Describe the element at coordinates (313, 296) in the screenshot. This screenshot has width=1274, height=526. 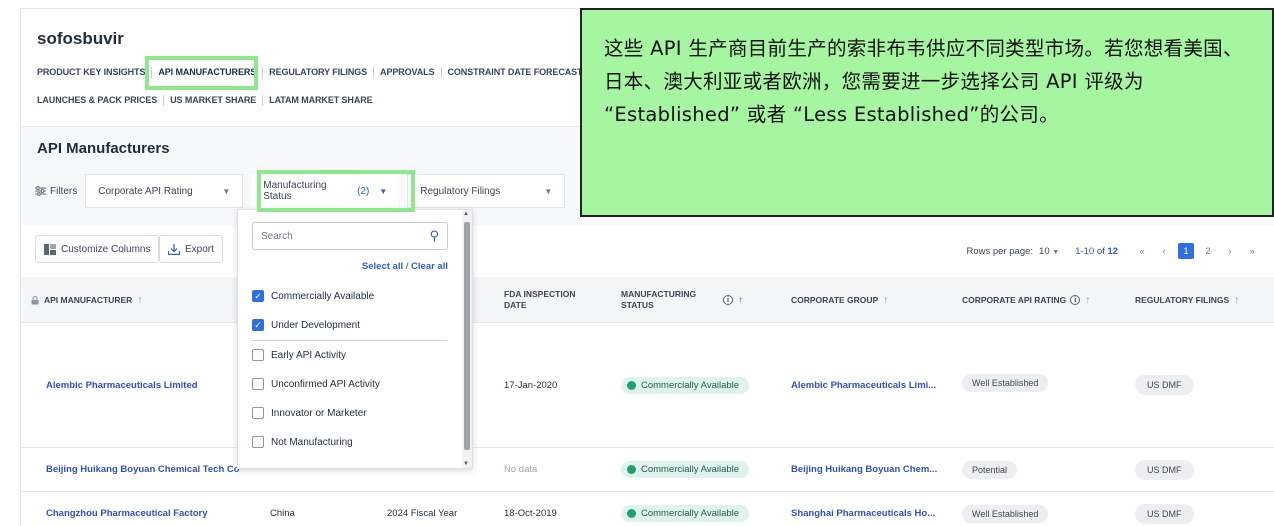
I see `option-commercially-available: ✓ Commercially Available` at that location.